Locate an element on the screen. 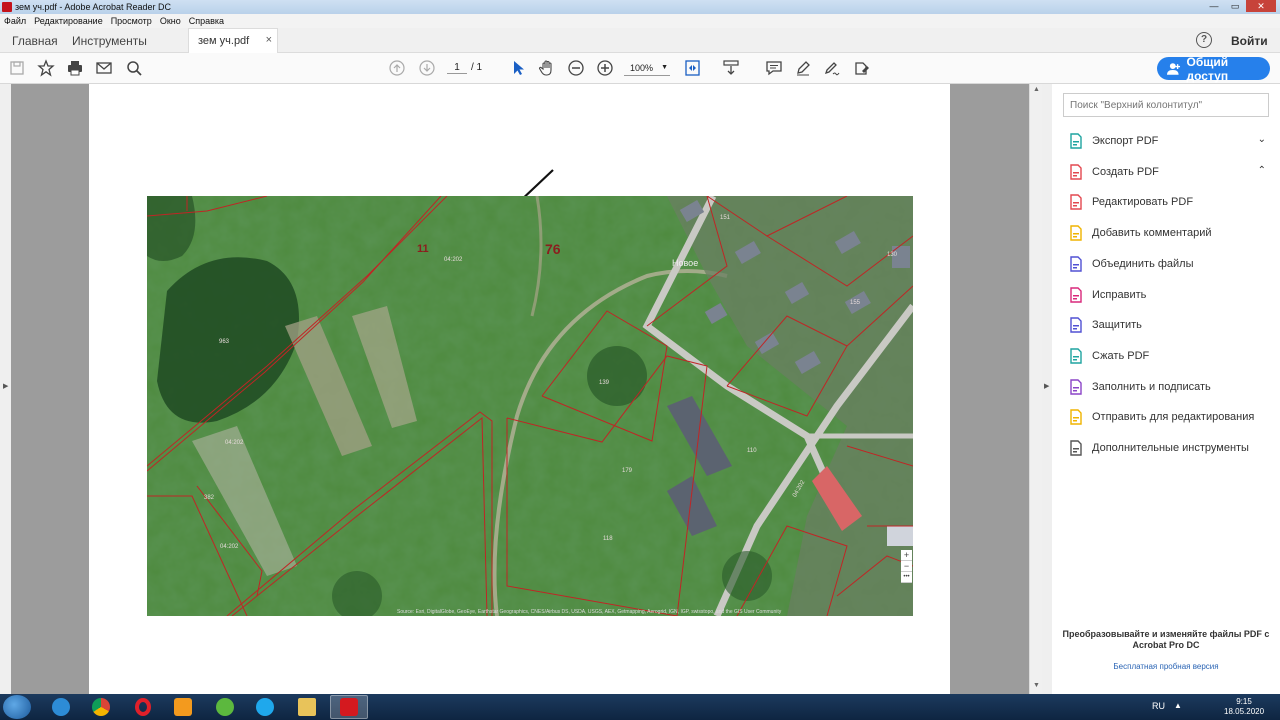  chevron-down-icon: ⌄ is located at coordinates (1262, 139).